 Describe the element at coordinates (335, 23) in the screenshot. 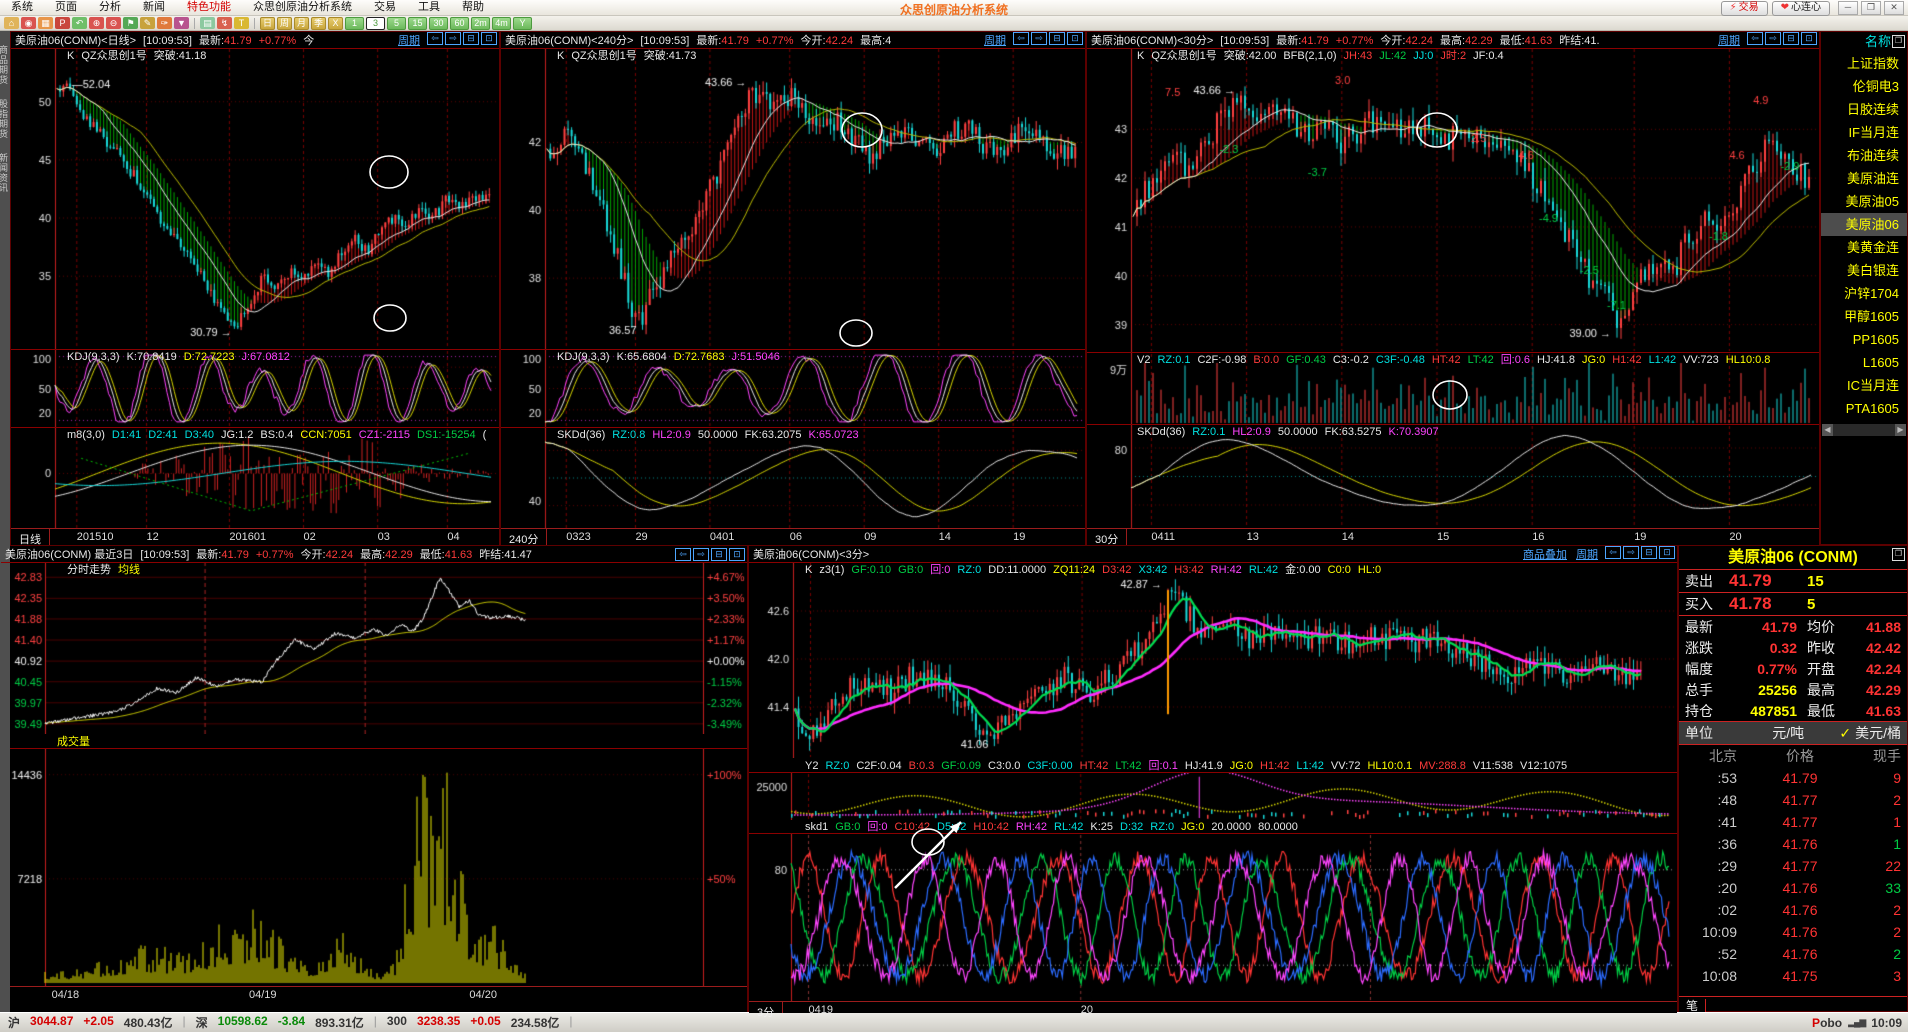

I see `period-button-X: X` at that location.